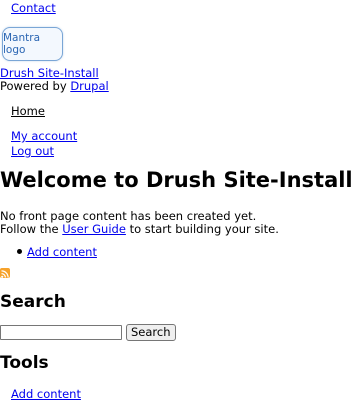 This screenshot has height=401, width=353. I want to click on tools-heading: Tools, so click(24, 363).